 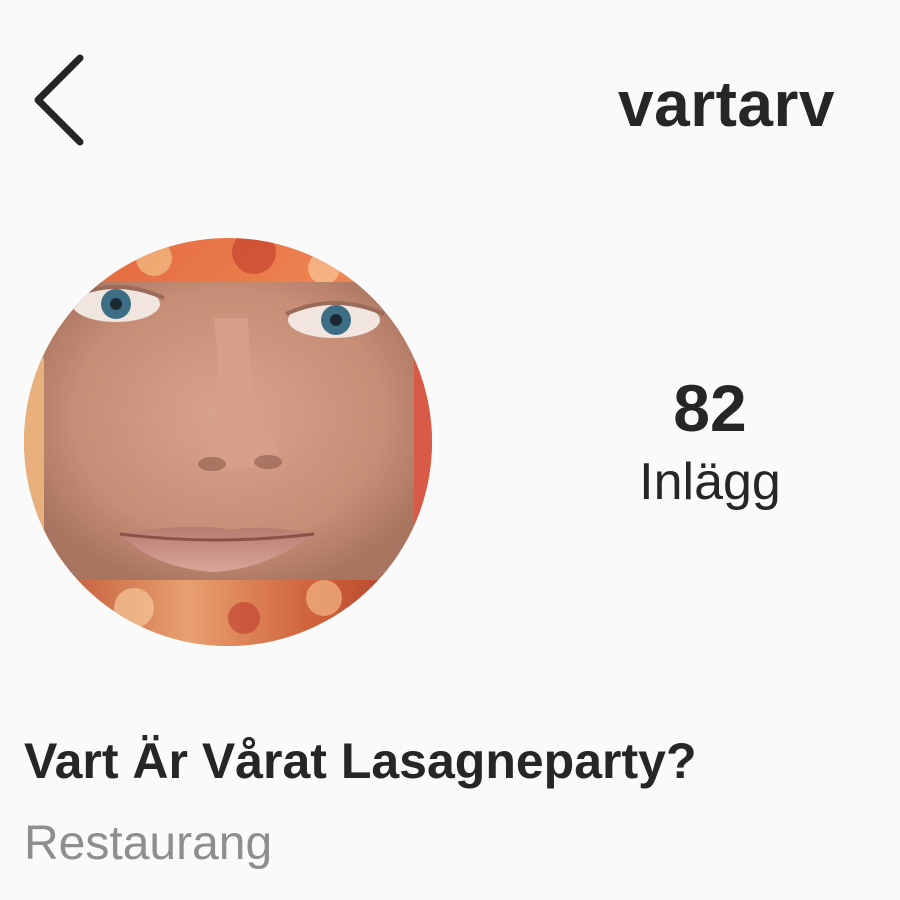 What do you see at coordinates (710, 481) in the screenshot?
I see `posts-label: Inlägg` at bounding box center [710, 481].